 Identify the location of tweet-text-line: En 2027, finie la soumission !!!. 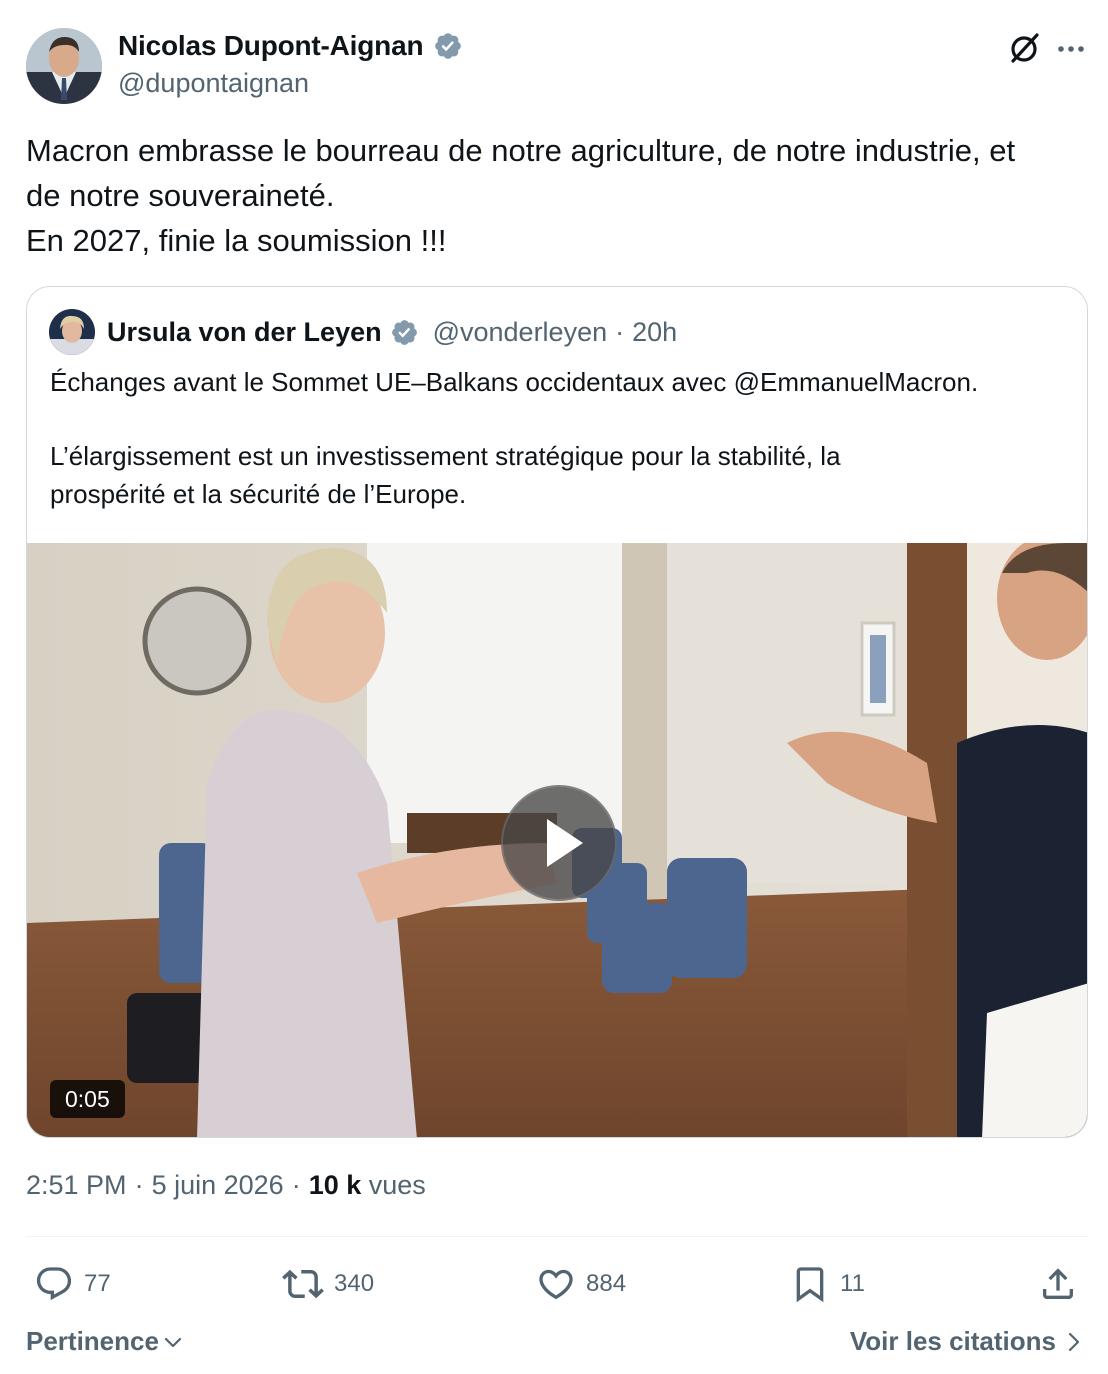
(236, 240).